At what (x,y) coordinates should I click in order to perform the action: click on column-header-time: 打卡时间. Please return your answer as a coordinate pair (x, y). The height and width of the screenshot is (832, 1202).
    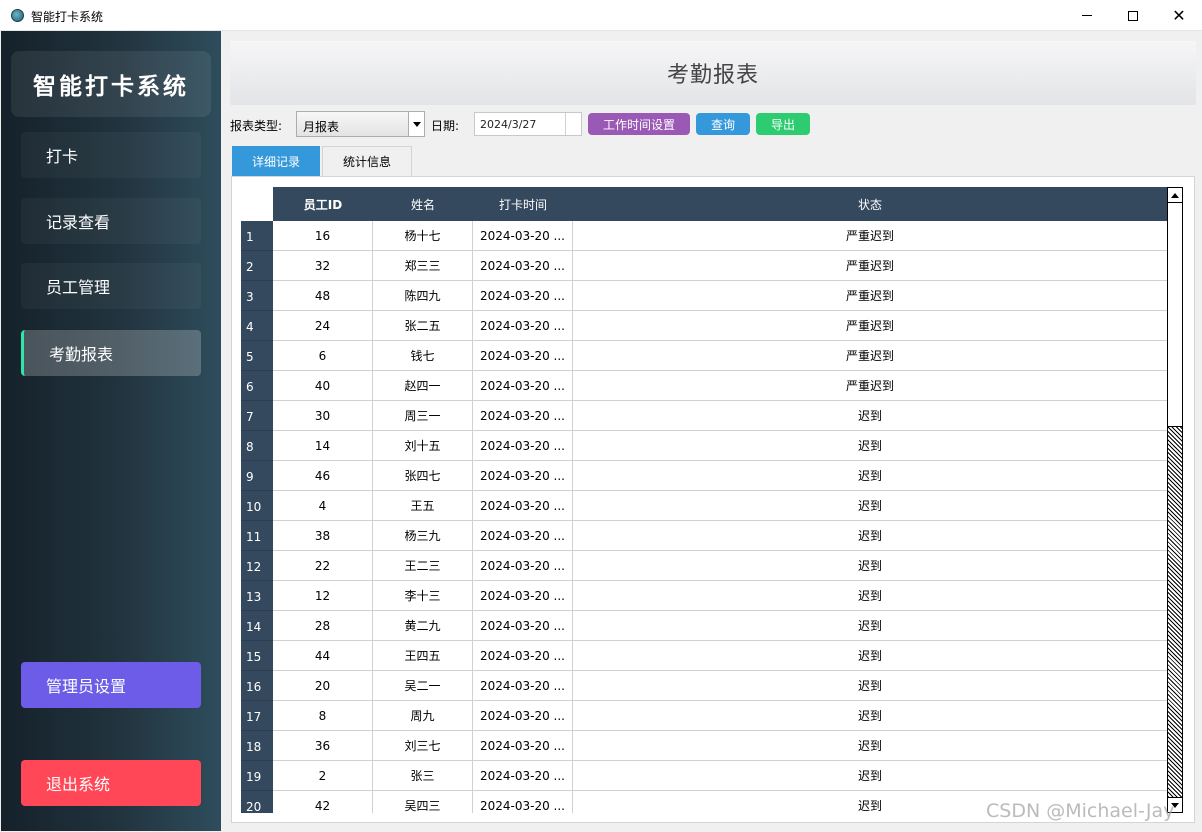
    Looking at the image, I should click on (523, 204).